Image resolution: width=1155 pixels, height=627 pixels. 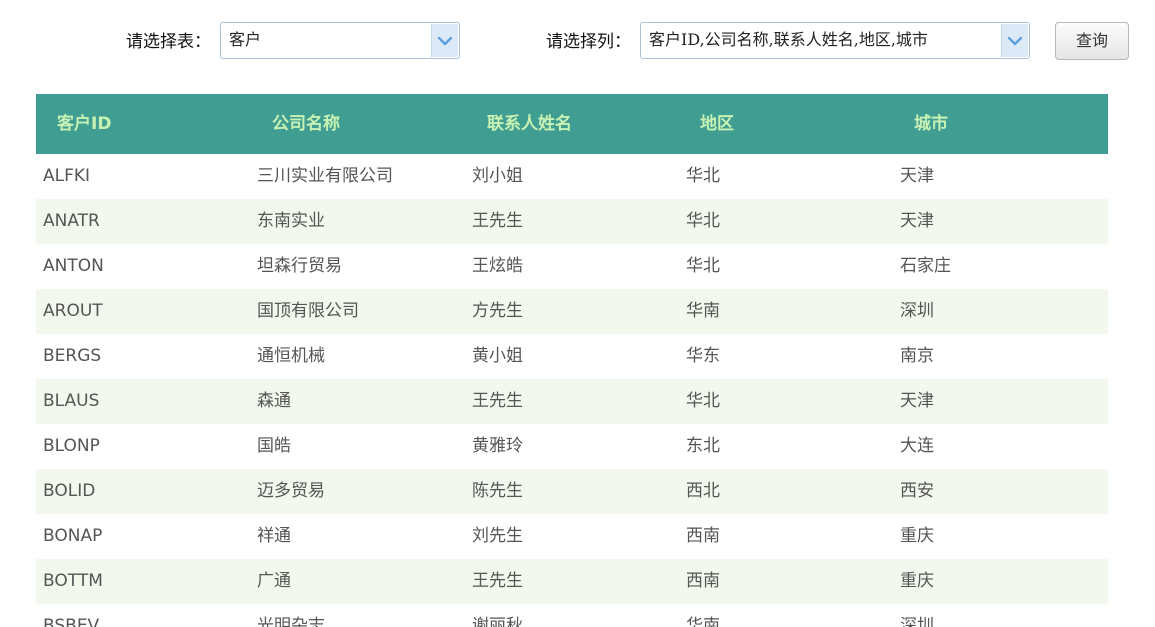 What do you see at coordinates (73, 311) in the screenshot?
I see `cell-customer-id: AROUT` at bounding box center [73, 311].